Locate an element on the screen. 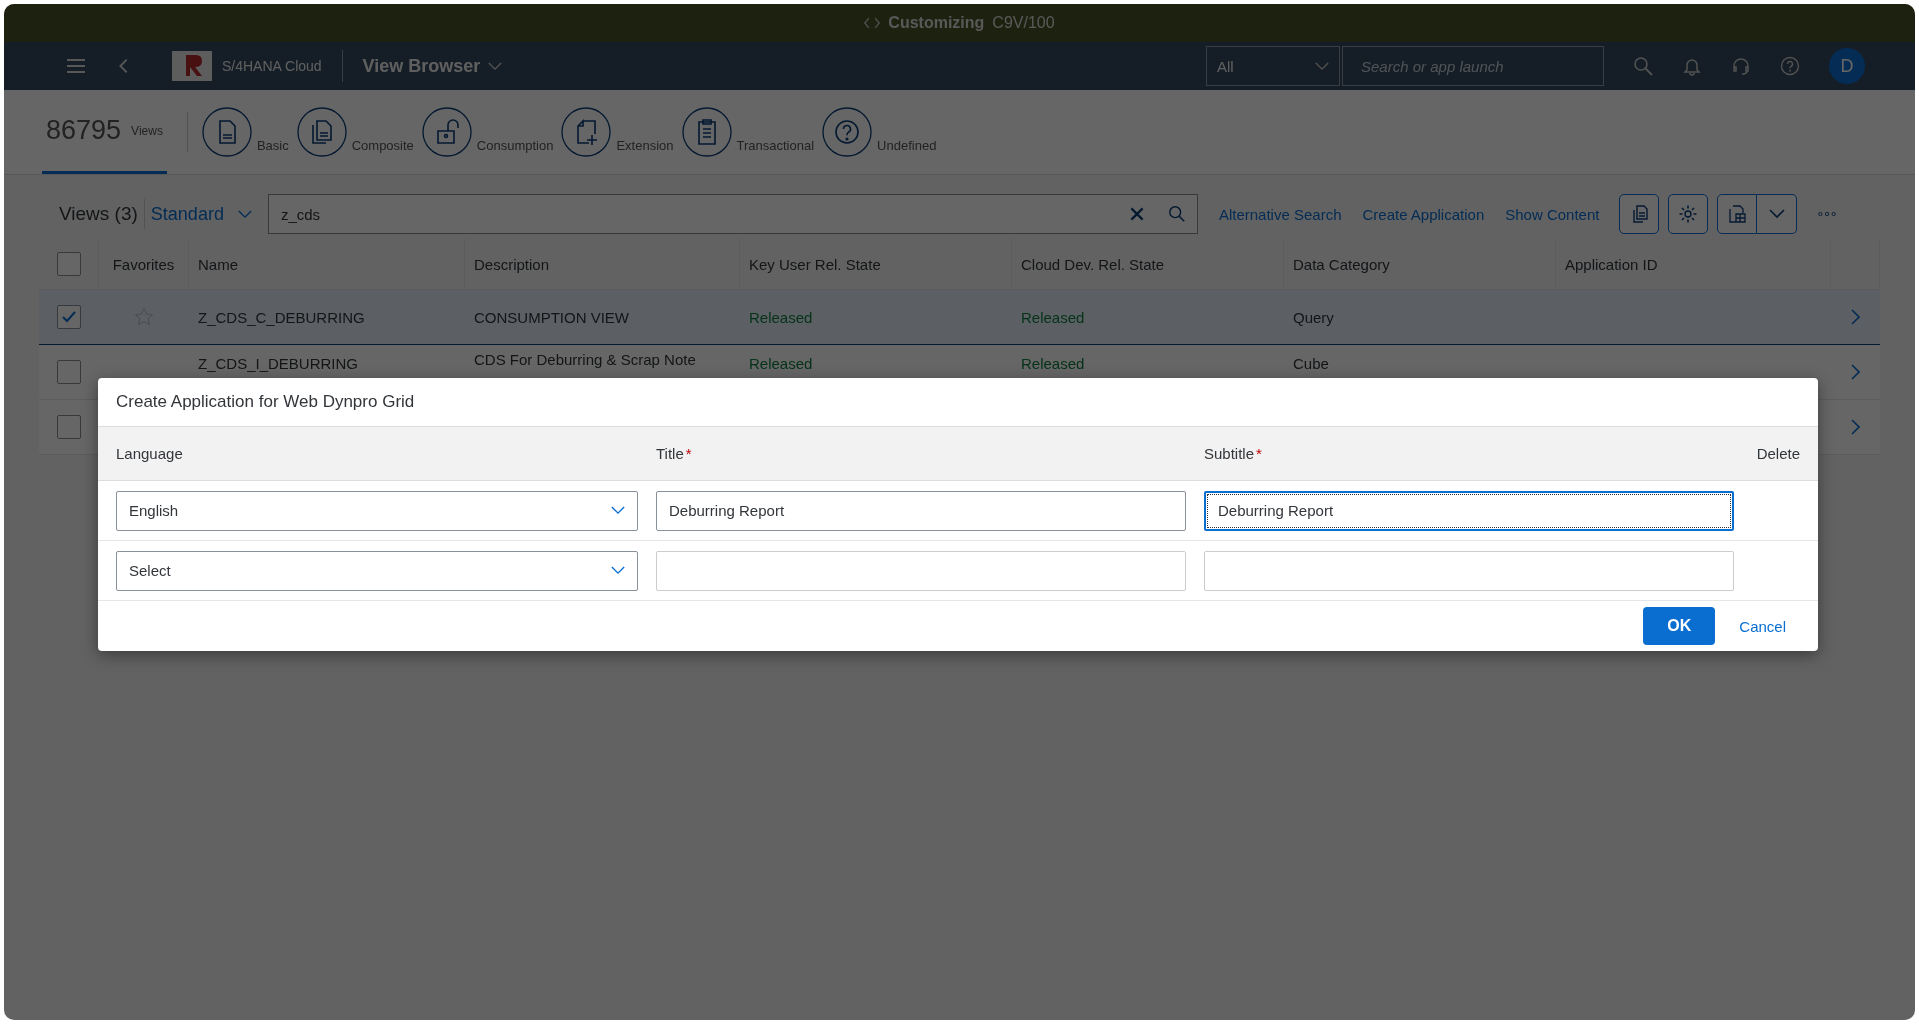 This screenshot has height=1024, width=1919. system-id: C9V/100 is located at coordinates (1023, 23).